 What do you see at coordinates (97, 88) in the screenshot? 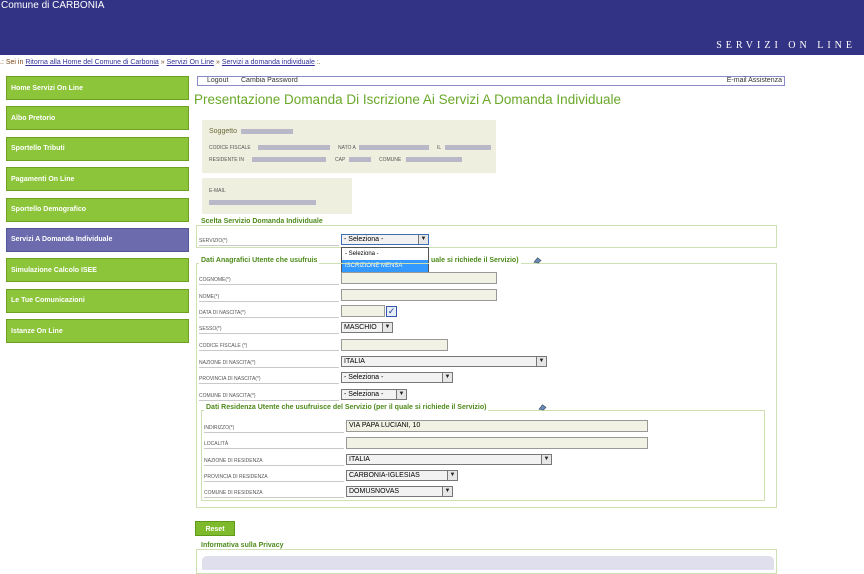
I see `sidebar-item-home-servizi: Home Servizi On Line` at bounding box center [97, 88].